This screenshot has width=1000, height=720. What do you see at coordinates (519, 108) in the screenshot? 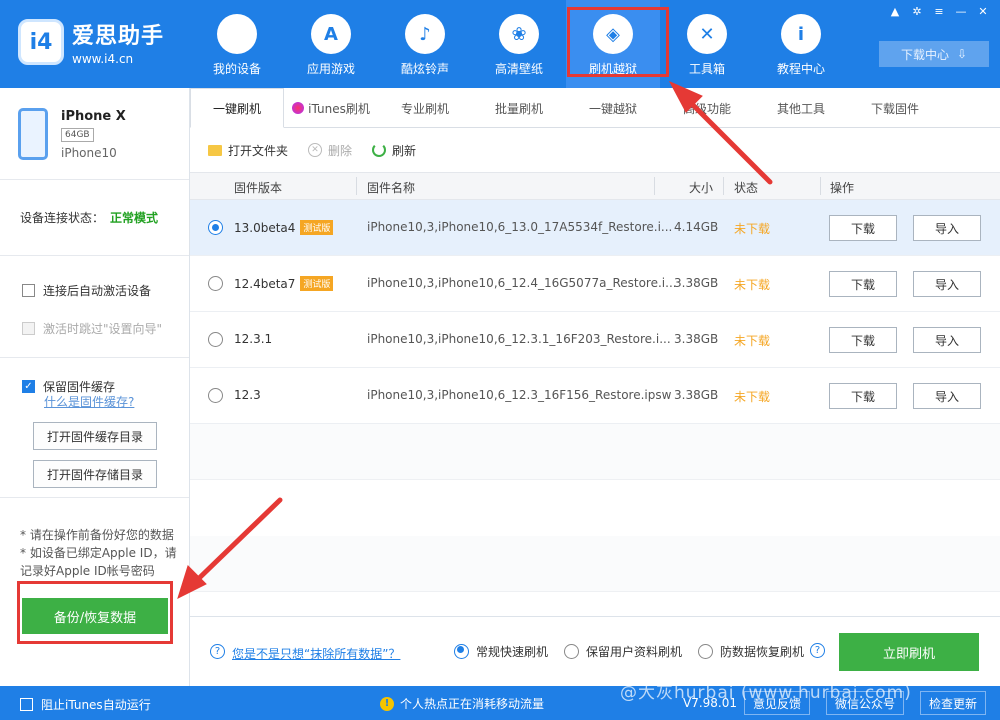
I see `tab-batch-flash: 批量刷机` at bounding box center [519, 108].